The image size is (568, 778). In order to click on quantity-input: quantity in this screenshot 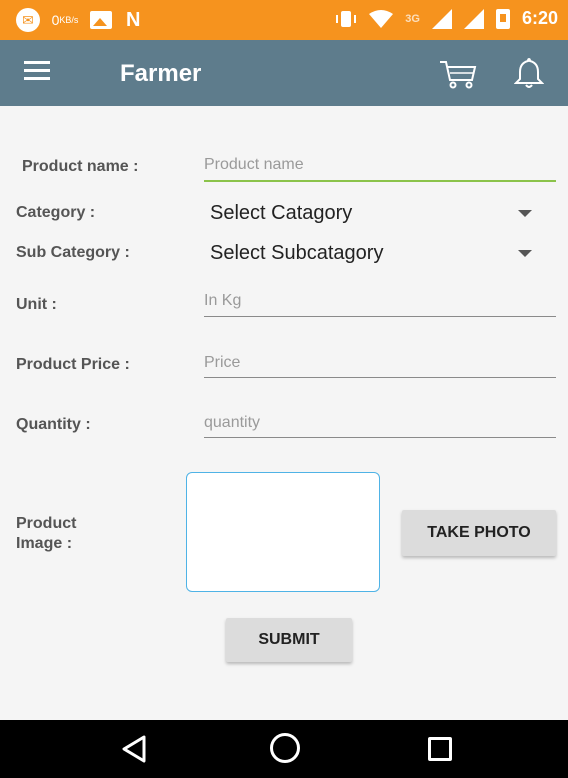, I will do `click(380, 426)`.